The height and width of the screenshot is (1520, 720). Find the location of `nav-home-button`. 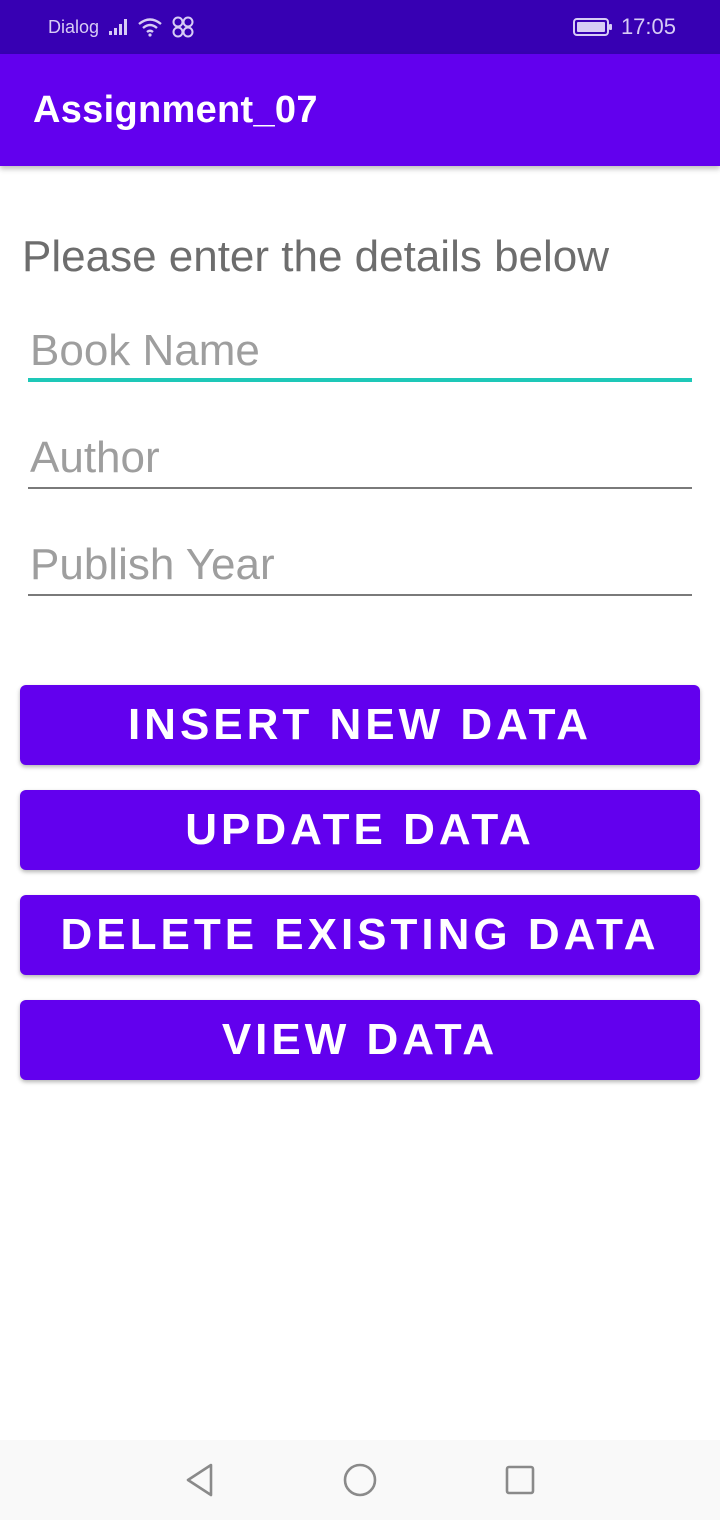

nav-home-button is located at coordinates (360, 1480).